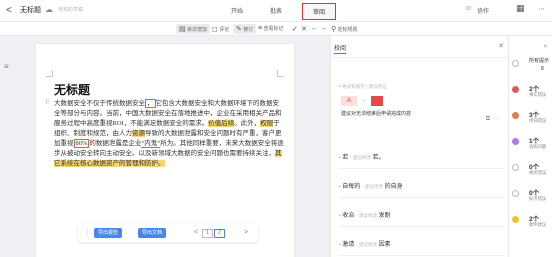 The height and width of the screenshot is (257, 552). Describe the element at coordinates (47, 102) in the screenshot. I see `drag-handle-icon: ⠿` at that location.